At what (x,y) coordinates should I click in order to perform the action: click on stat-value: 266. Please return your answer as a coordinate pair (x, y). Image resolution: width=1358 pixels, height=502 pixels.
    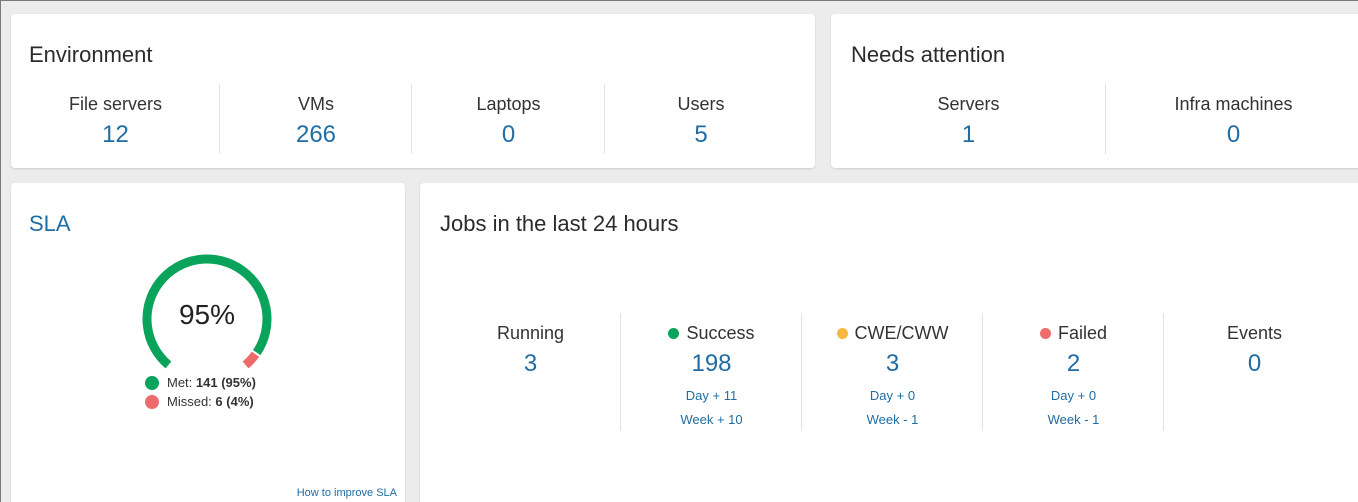
    Looking at the image, I should click on (316, 135).